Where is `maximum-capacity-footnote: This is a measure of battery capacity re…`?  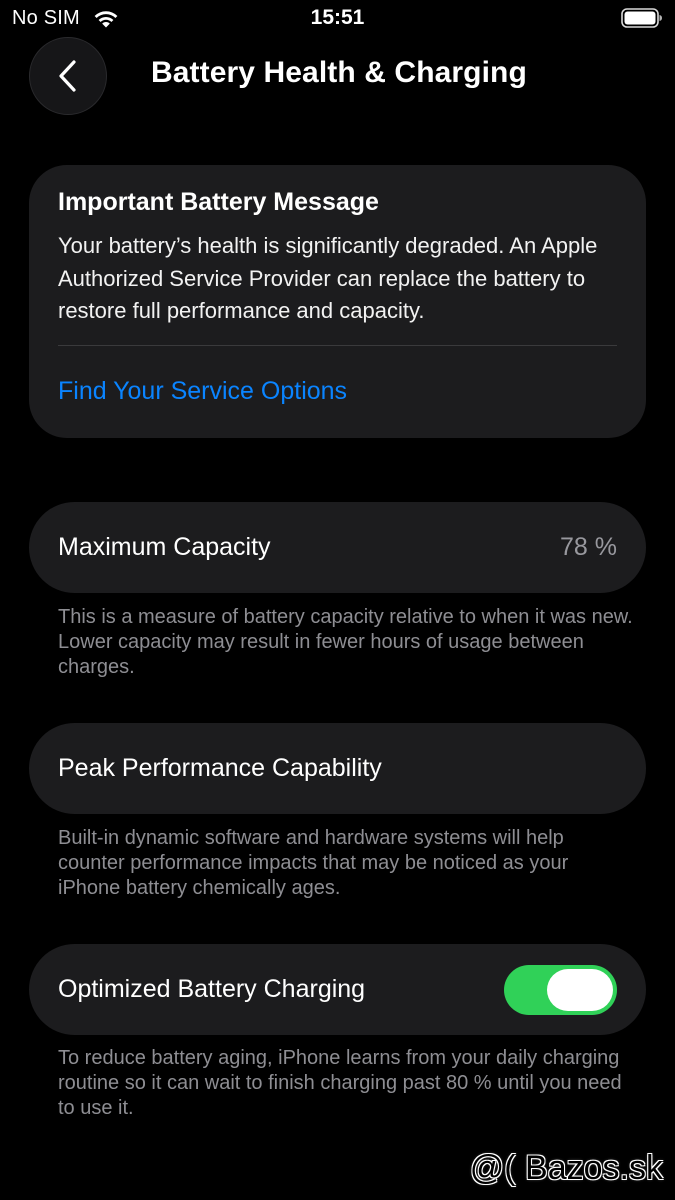
maximum-capacity-footnote: This is a measure of battery capacity re… is located at coordinates (345, 642).